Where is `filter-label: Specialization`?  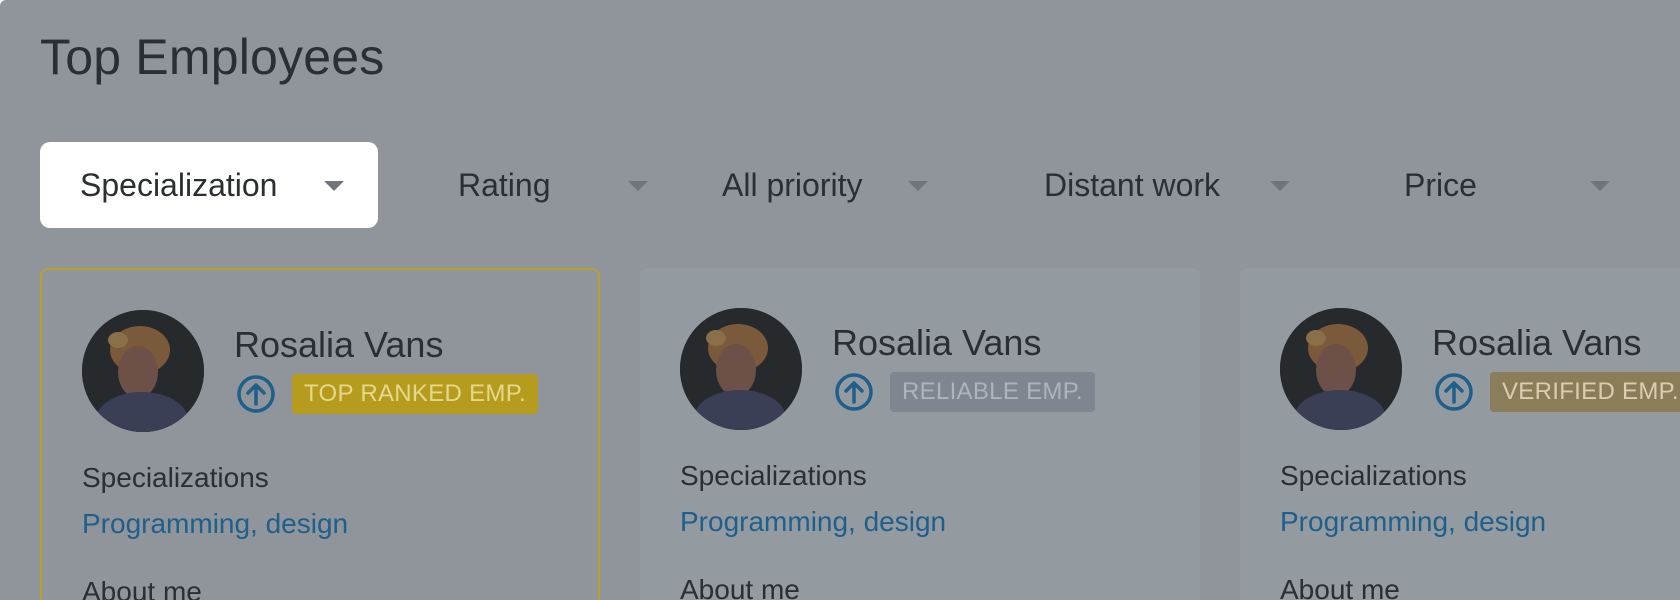
filter-label: Specialization is located at coordinates (179, 184).